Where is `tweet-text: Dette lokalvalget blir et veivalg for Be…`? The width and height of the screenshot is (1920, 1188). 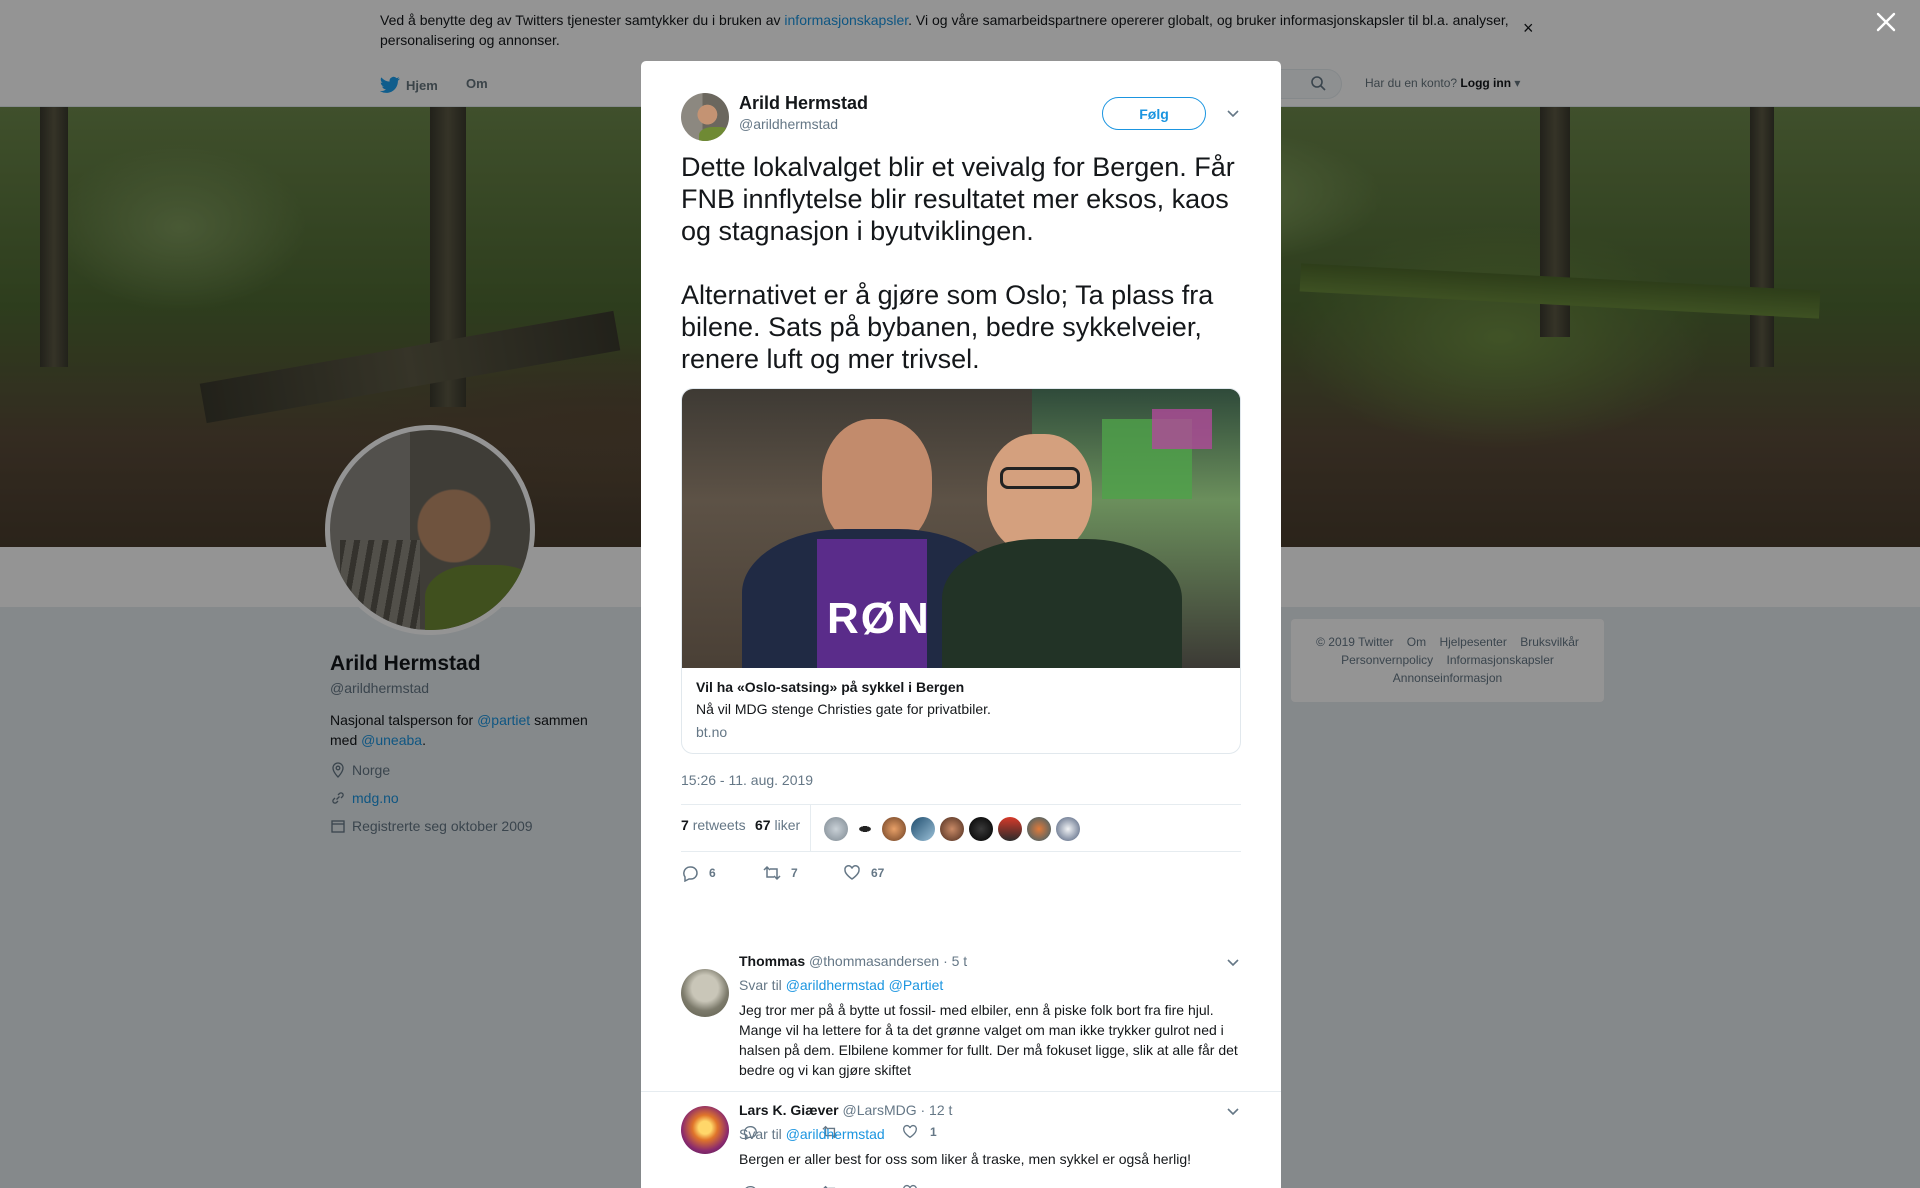
tweet-text: Dette lokalvalget blir et veivalg for Be… is located at coordinates (958, 263).